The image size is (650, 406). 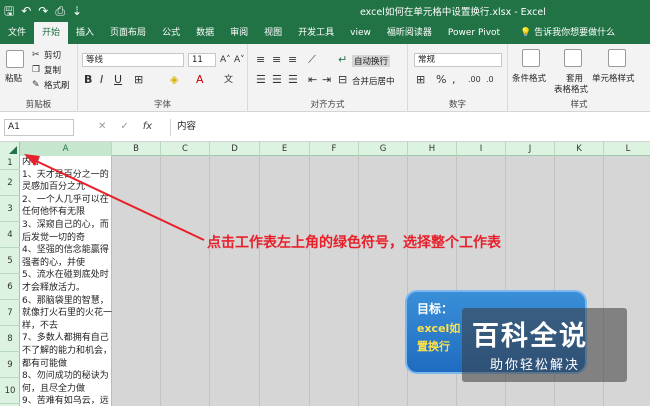 What do you see at coordinates (354, 243) in the screenshot?
I see `annotation-text: 点击工作表左上角的绿色符号，选择整个工作表` at bounding box center [354, 243].